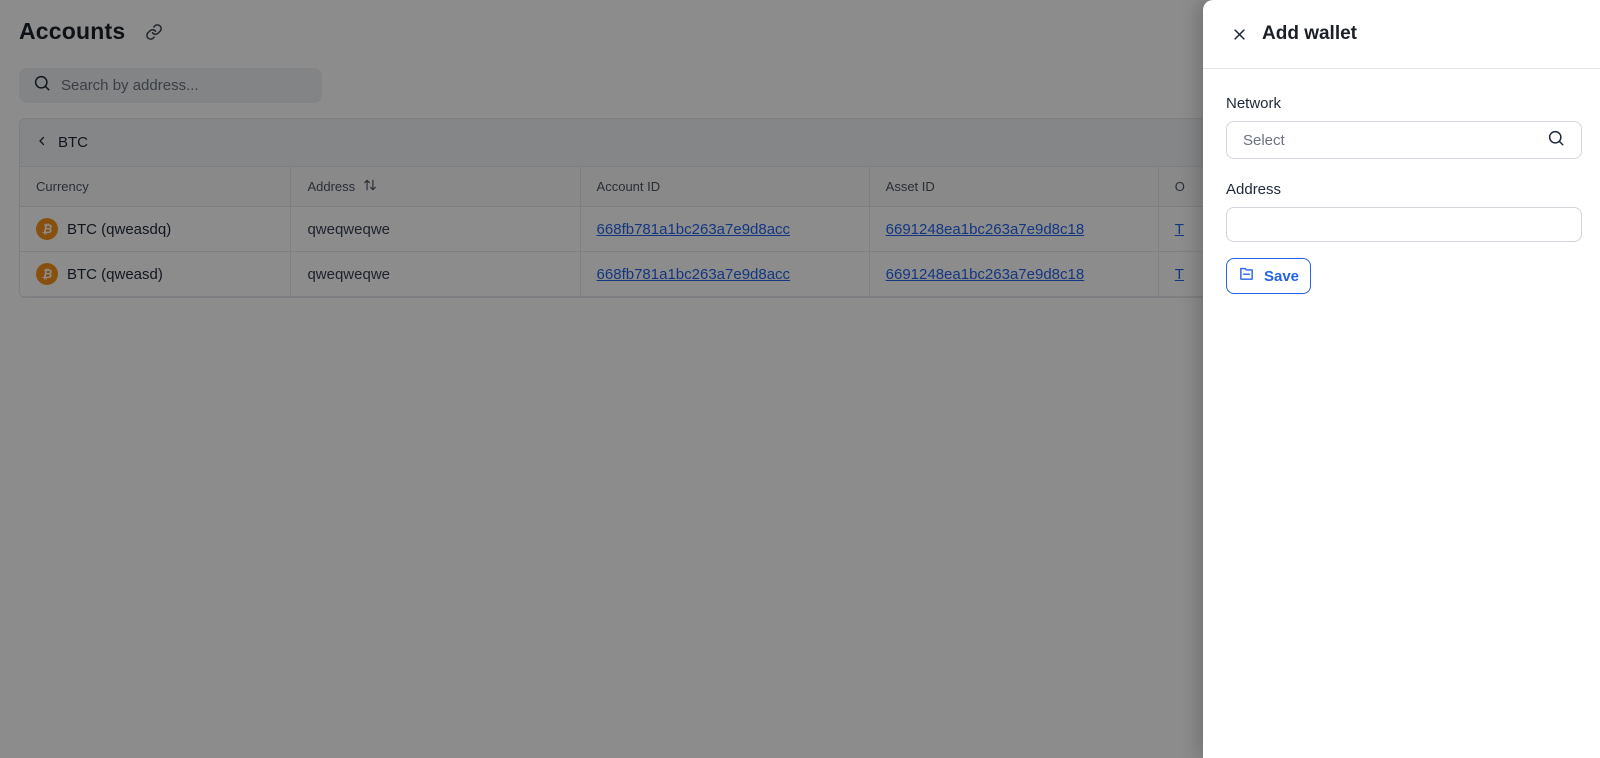 The width and height of the screenshot is (1600, 758). Describe the element at coordinates (1239, 34) in the screenshot. I see `close-icon` at that location.